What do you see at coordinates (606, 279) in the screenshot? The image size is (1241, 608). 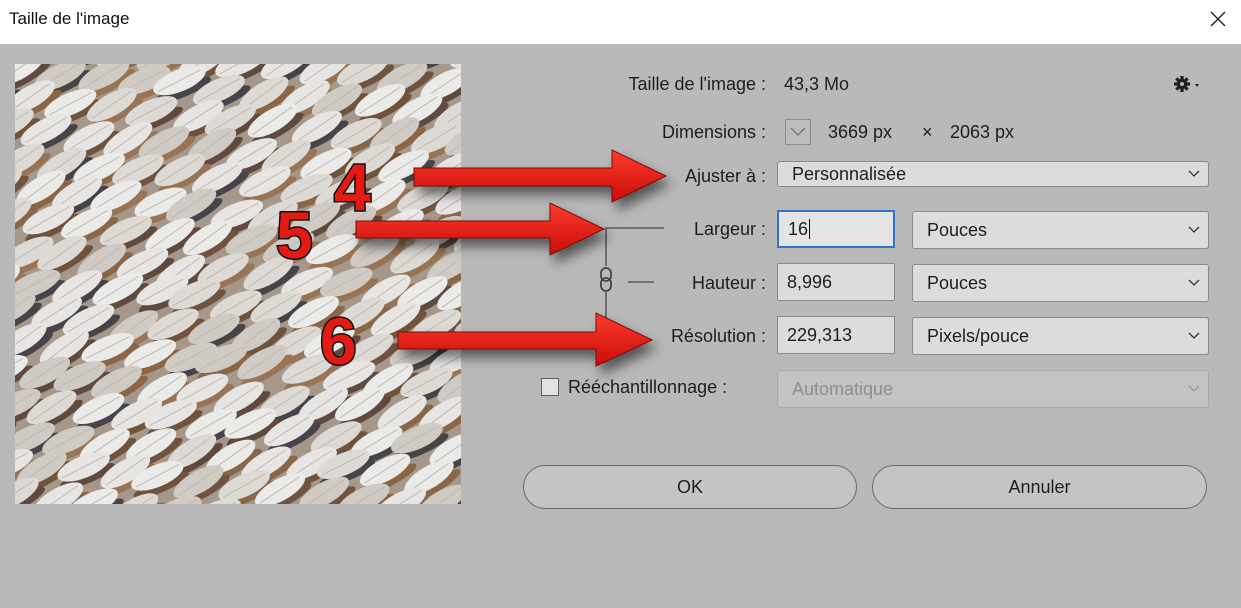 I see `chain-link-icon` at bounding box center [606, 279].